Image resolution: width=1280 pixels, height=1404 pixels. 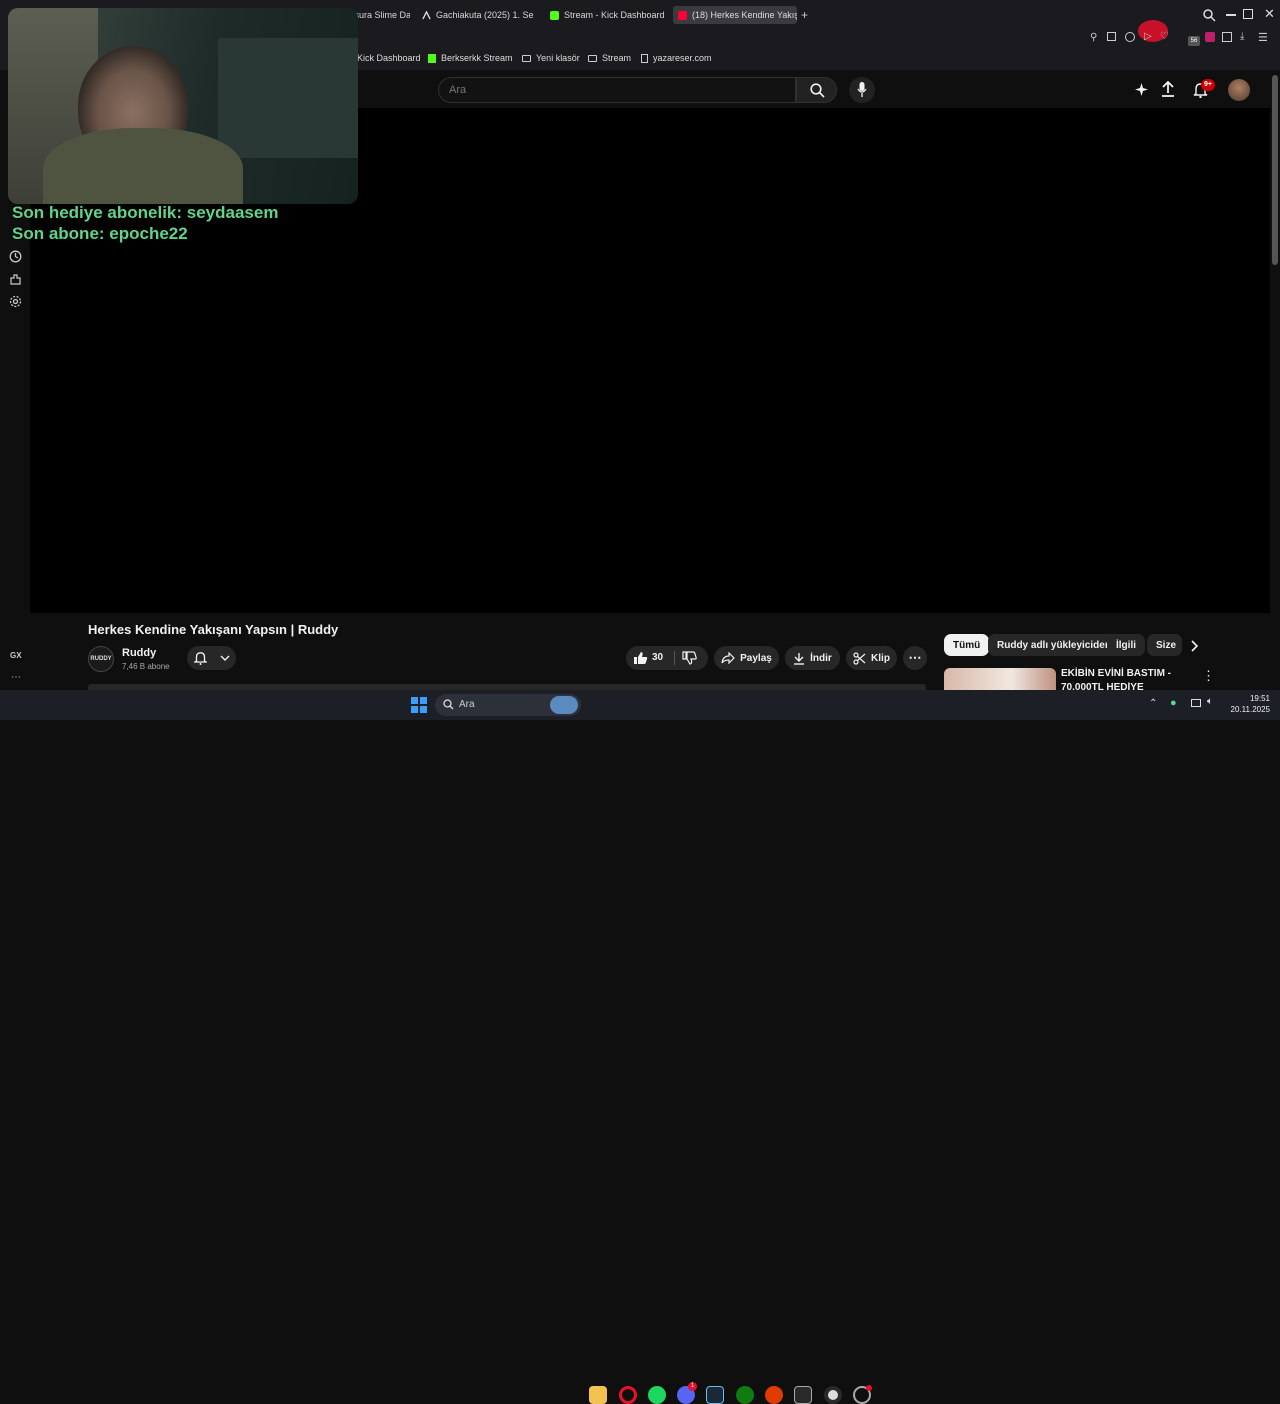 What do you see at coordinates (803, 1395) in the screenshot?
I see `epic-games-icon` at bounding box center [803, 1395].